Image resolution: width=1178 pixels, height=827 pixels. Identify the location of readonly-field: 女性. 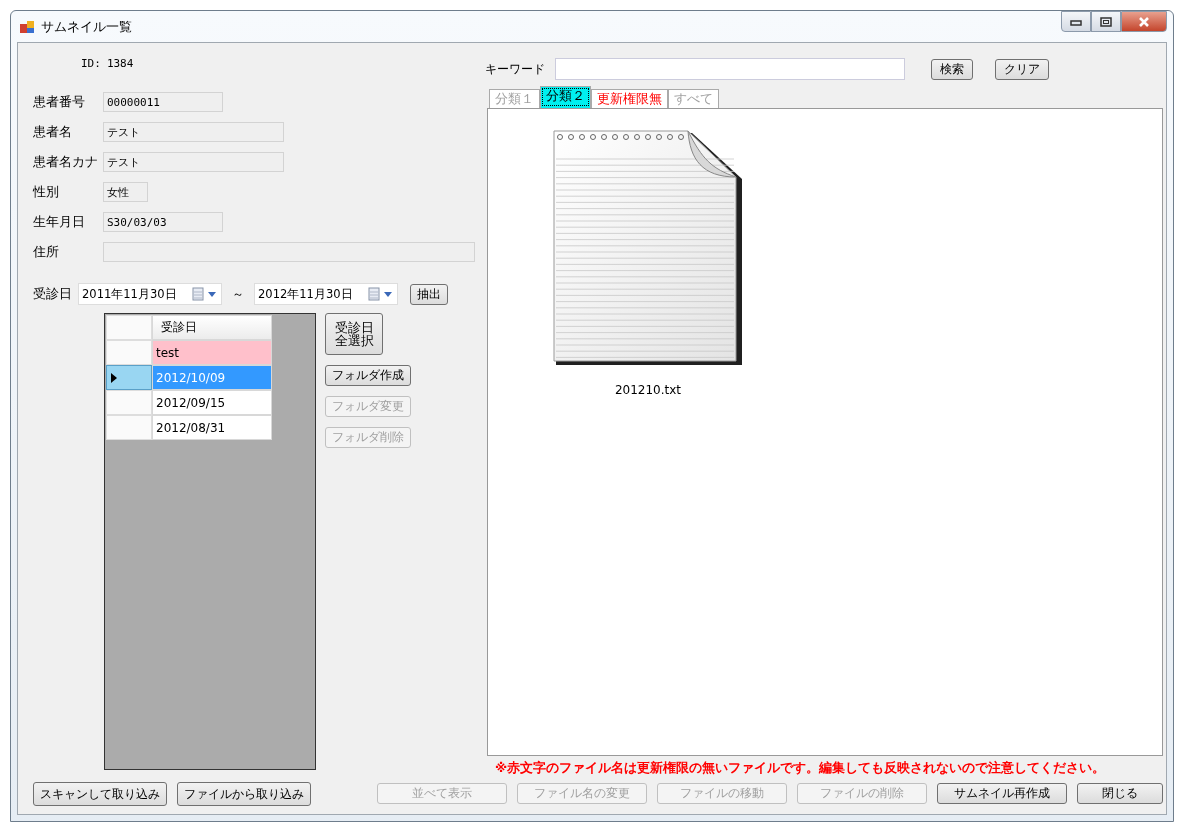
(125, 192).